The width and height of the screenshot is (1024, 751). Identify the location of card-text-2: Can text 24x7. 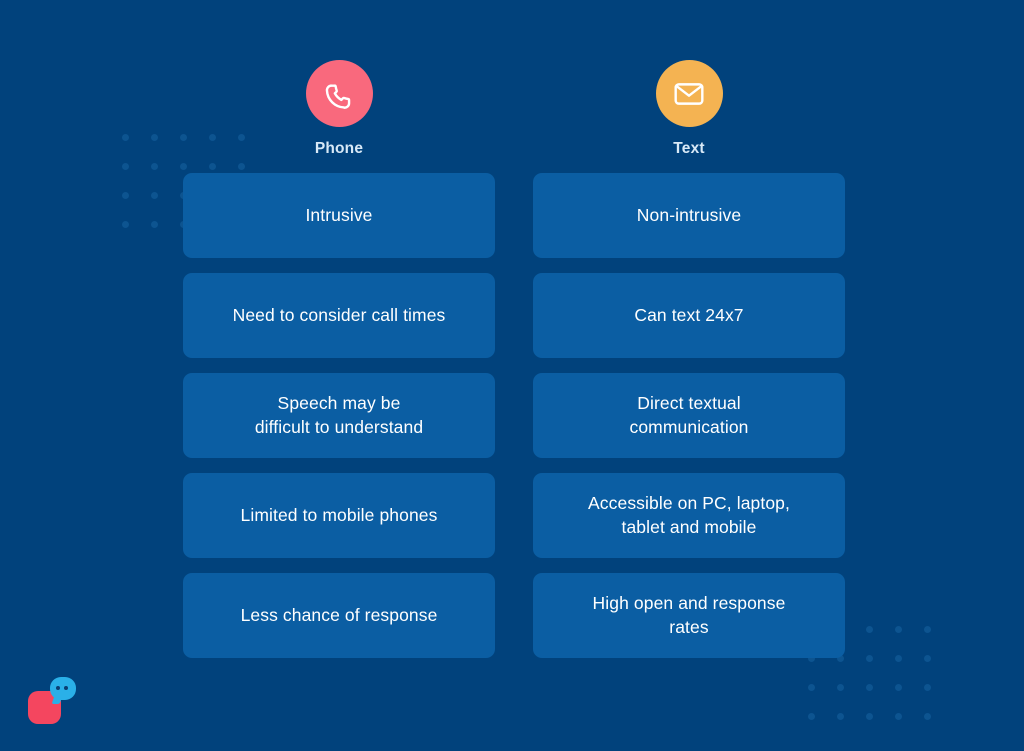
(689, 315).